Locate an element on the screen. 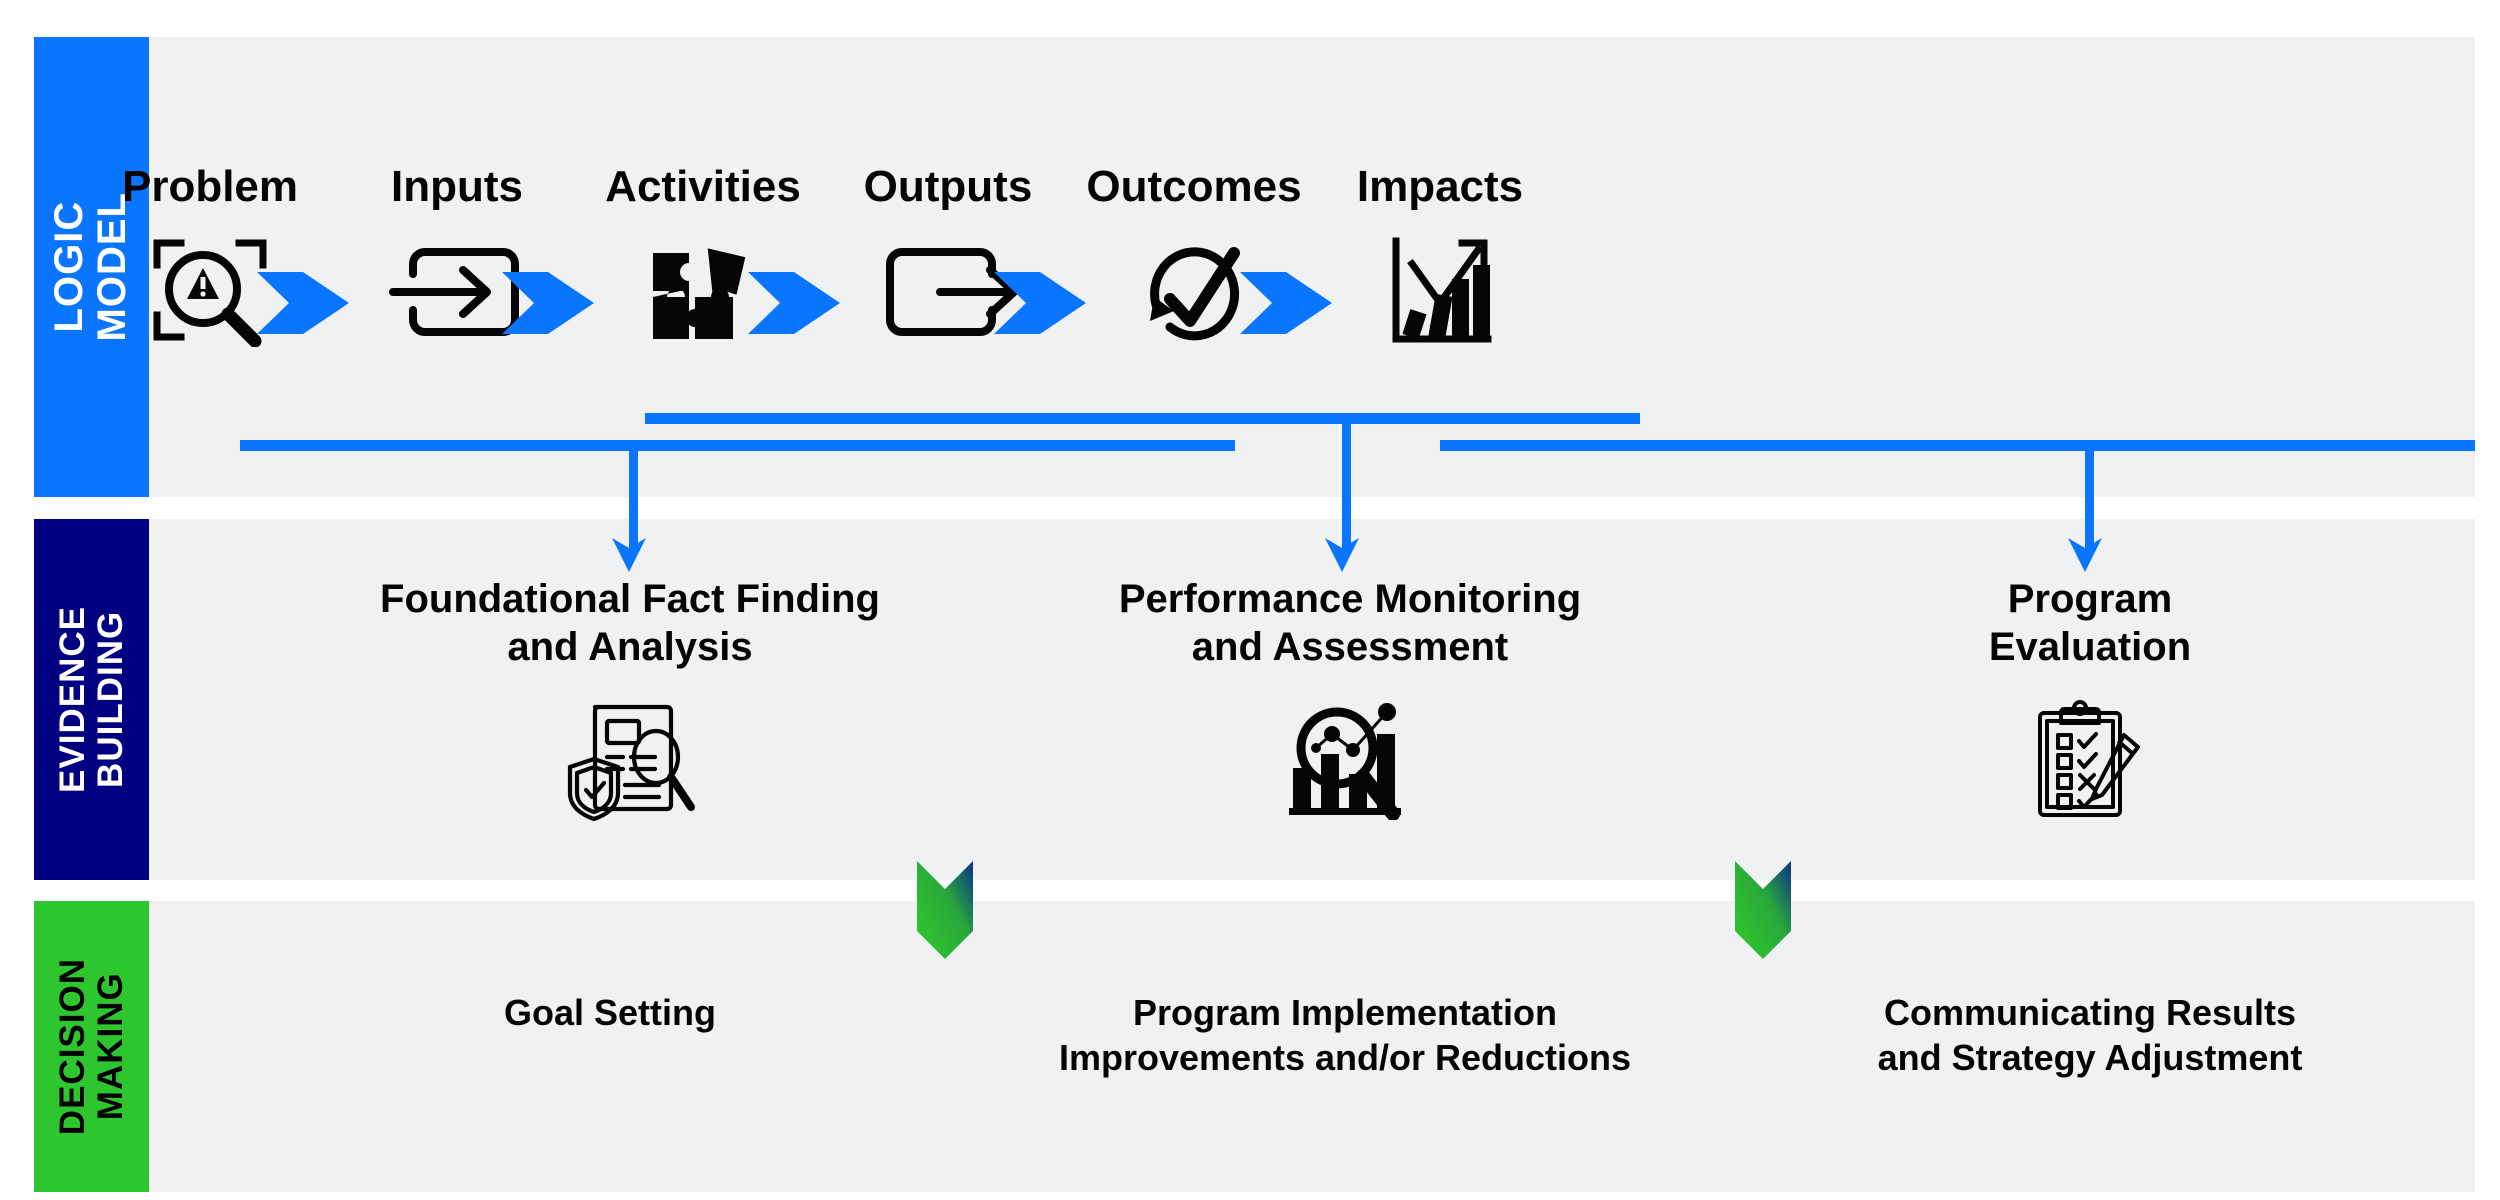  decision-item-goal-setting: Goal Setting is located at coordinates (610, 1012).